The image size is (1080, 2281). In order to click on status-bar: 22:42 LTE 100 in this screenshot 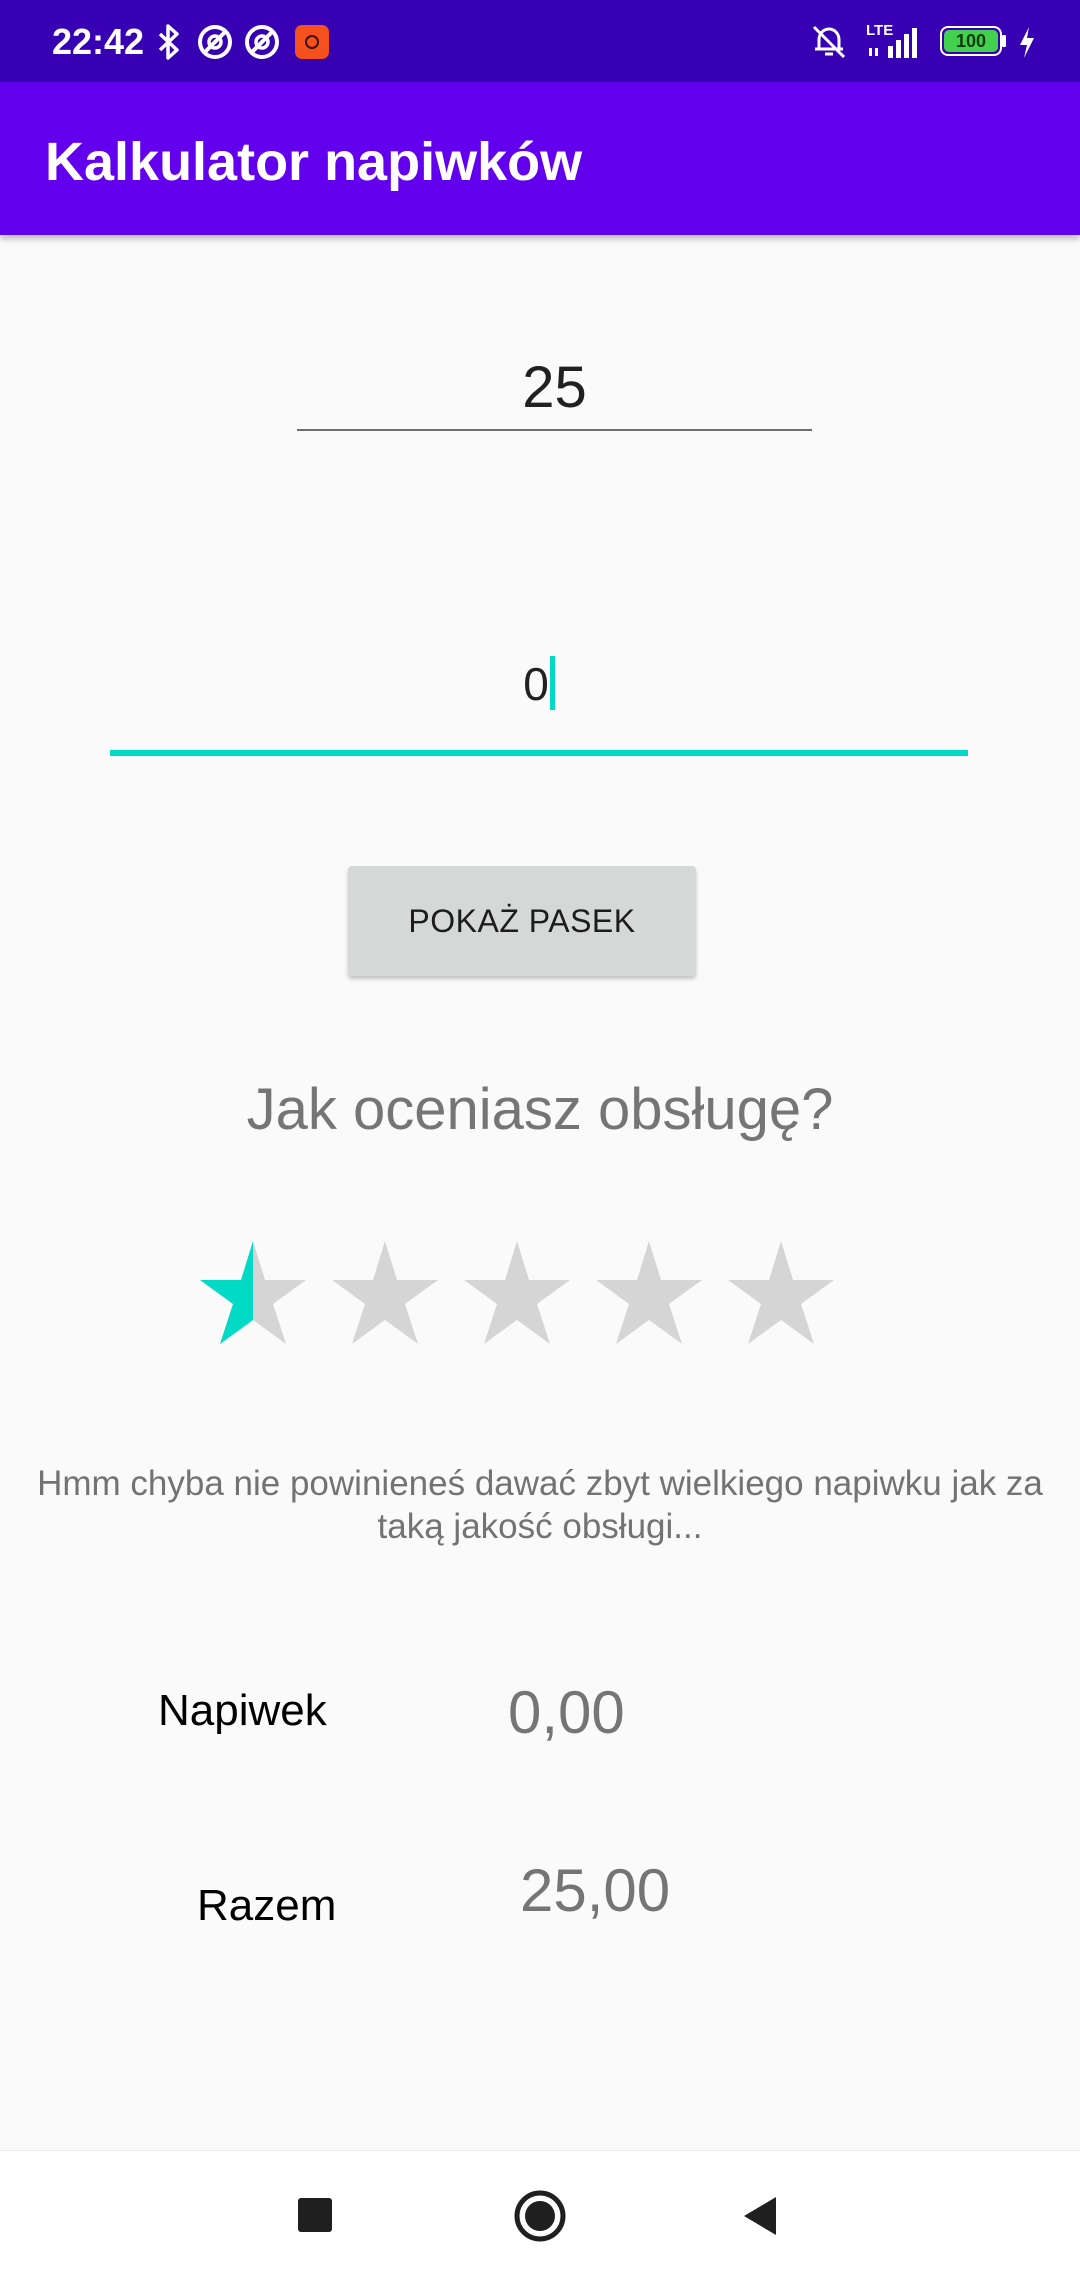, I will do `click(540, 41)`.